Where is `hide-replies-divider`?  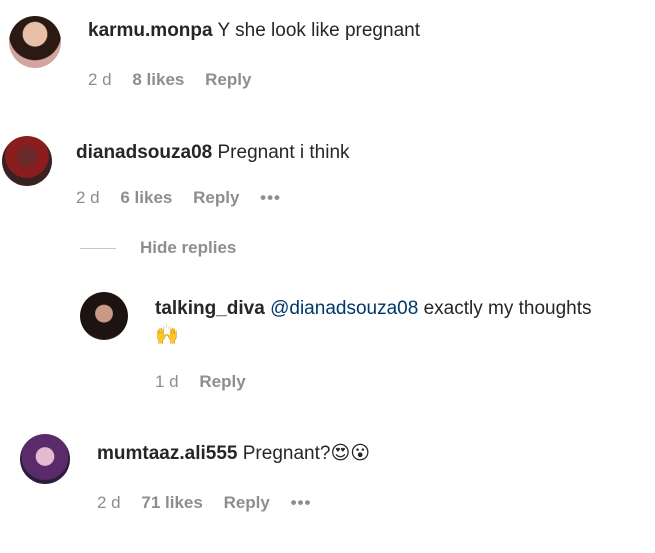 hide-replies-divider is located at coordinates (98, 248).